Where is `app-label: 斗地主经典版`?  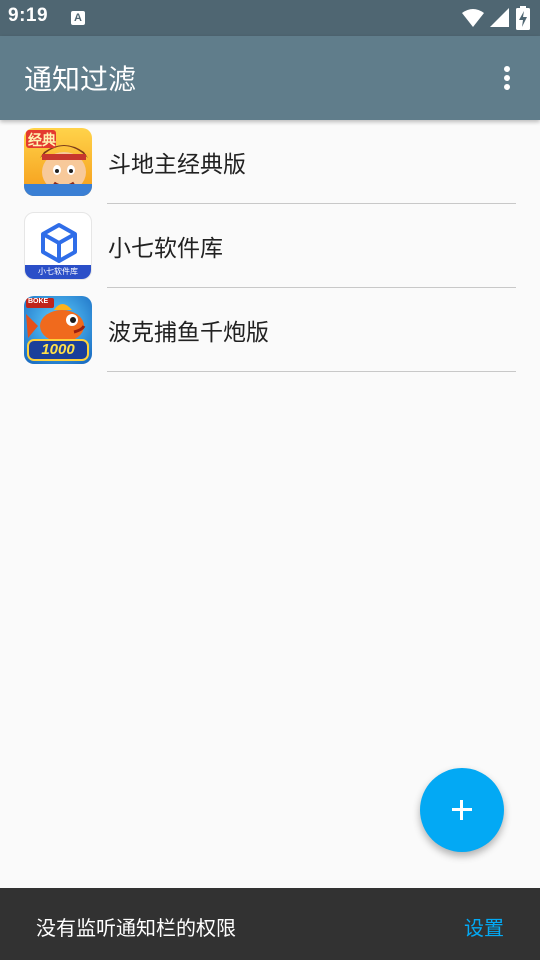
app-label: 斗地主经典版 is located at coordinates (177, 165).